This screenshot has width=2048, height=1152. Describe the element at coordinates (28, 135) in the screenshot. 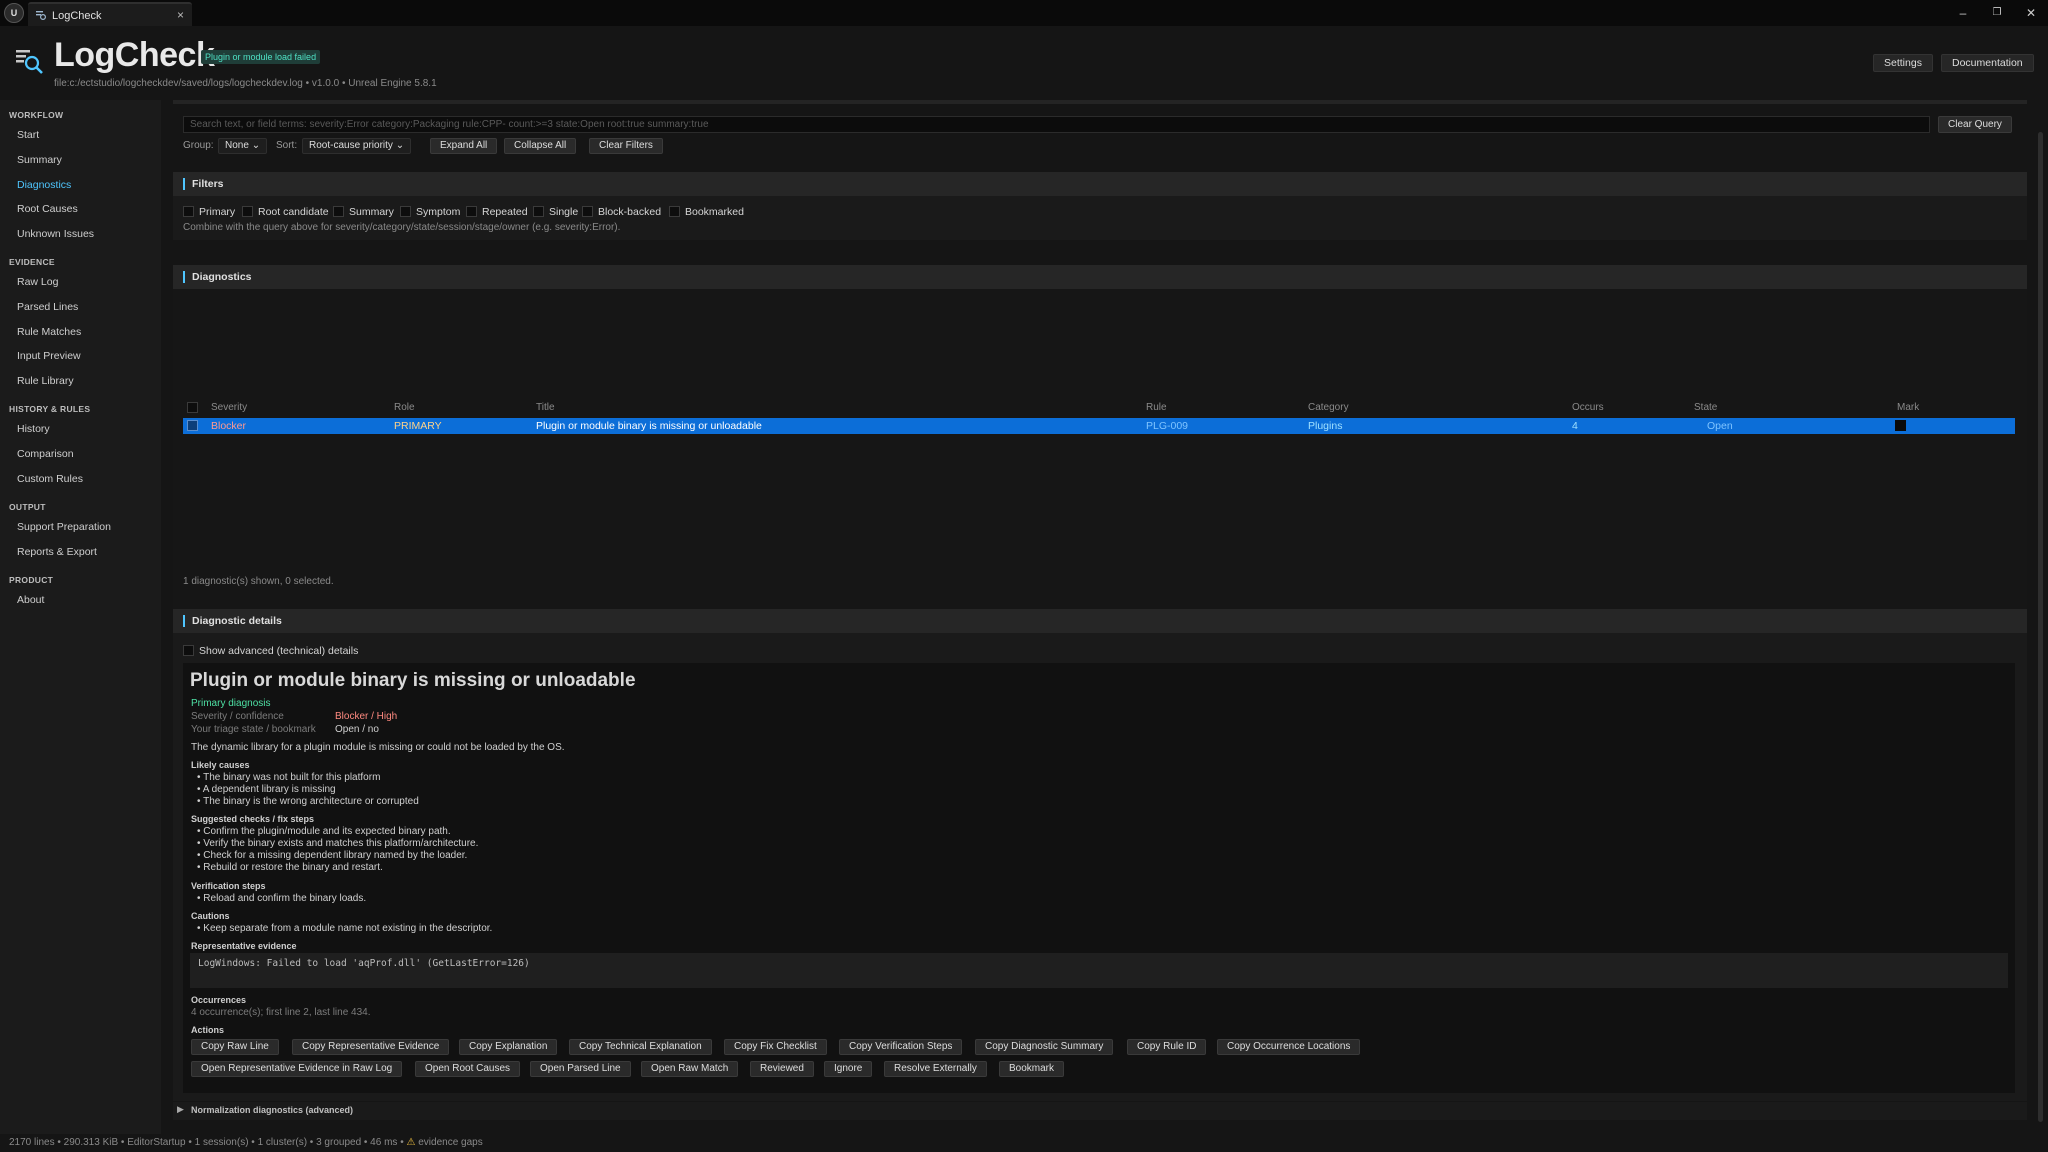

I see `sidebar-item-start: Start` at that location.